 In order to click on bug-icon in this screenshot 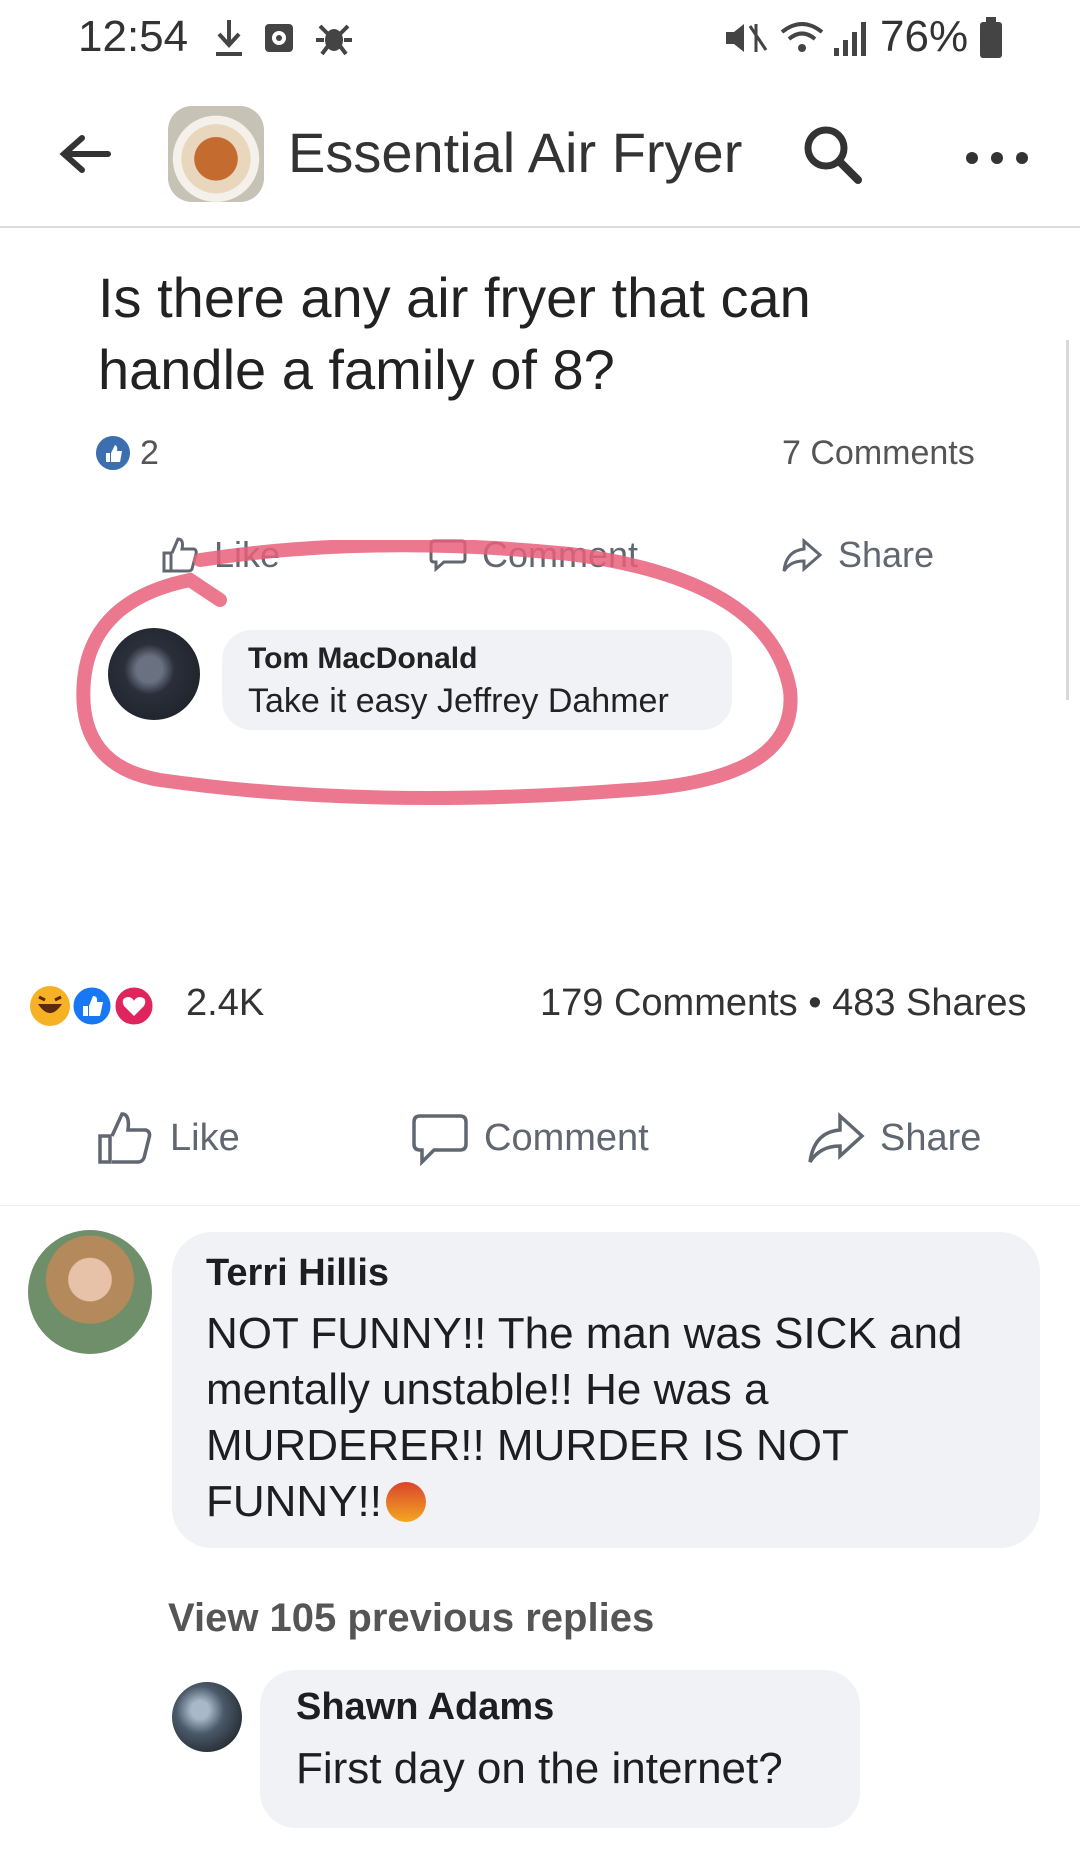, I will do `click(334, 40)`.